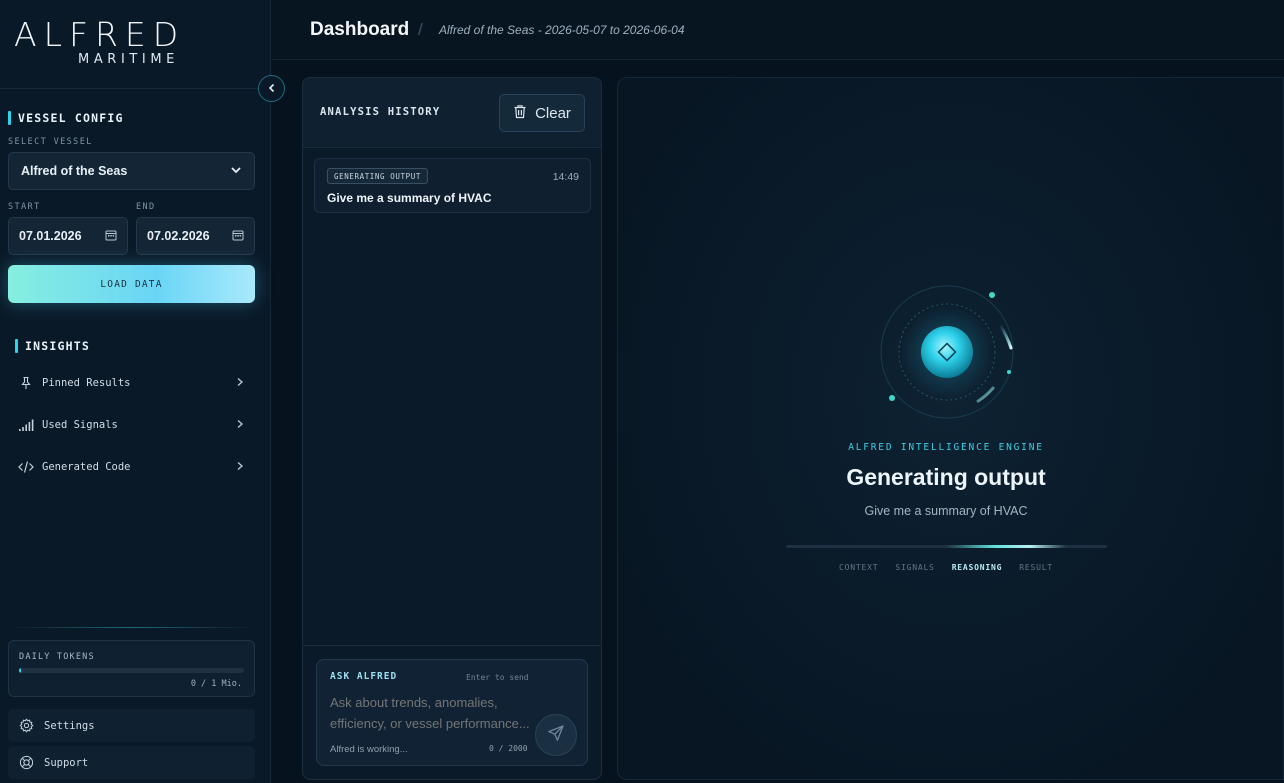 Image resolution: width=1284 pixels, height=783 pixels. What do you see at coordinates (131, 171) in the screenshot?
I see `vessel-select: Alfred of the Seas` at bounding box center [131, 171].